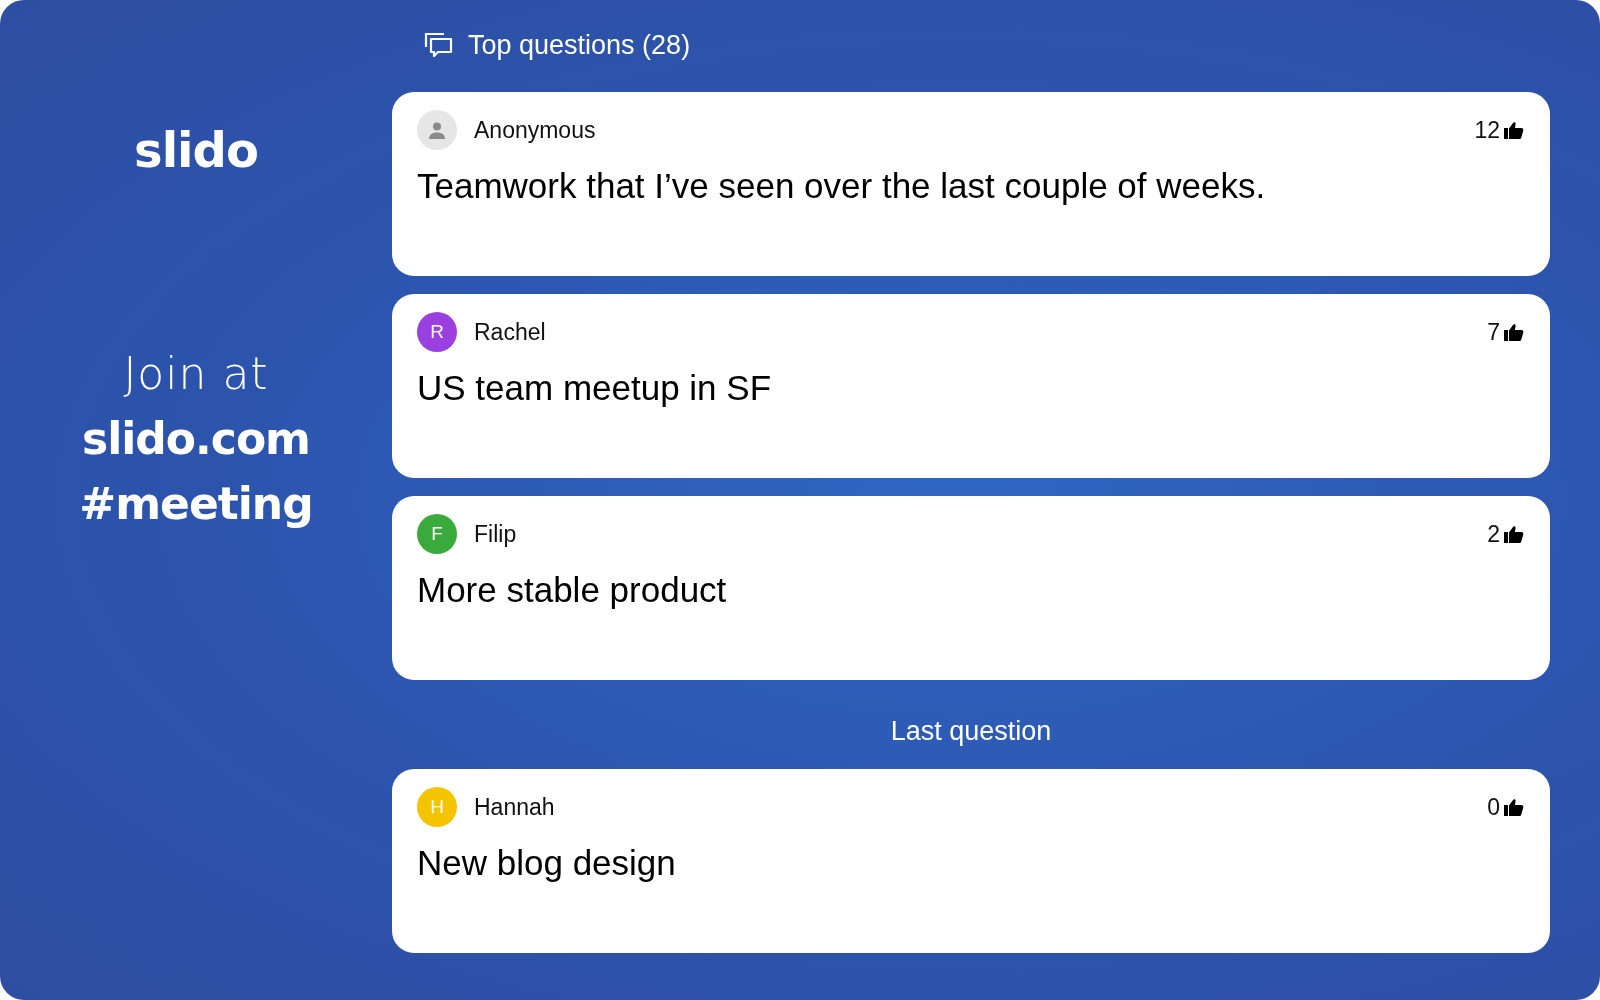  I want to click on author-name: Anonymous, so click(535, 130).